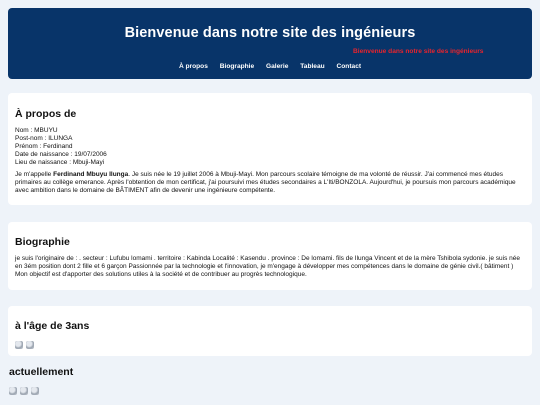  I want to click on desc-name: Ferdinand Mbuyu Ilunga, so click(91, 174).